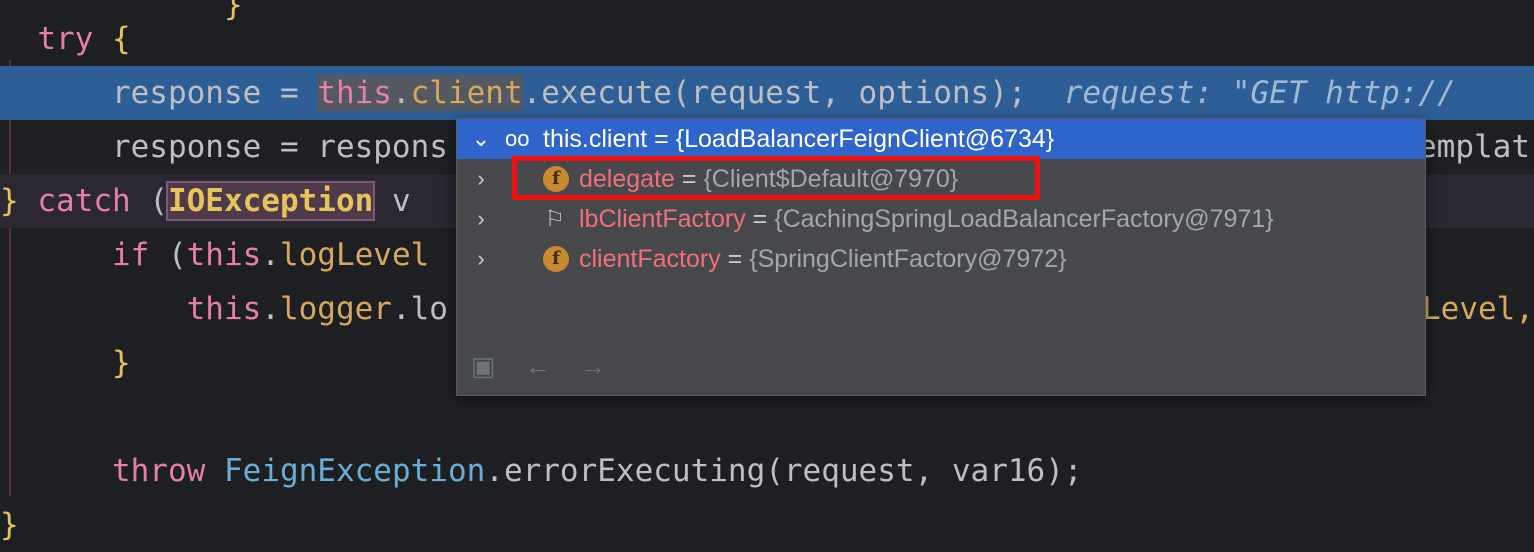  What do you see at coordinates (593, 366) in the screenshot?
I see `forward-arrow-icon: →` at bounding box center [593, 366].